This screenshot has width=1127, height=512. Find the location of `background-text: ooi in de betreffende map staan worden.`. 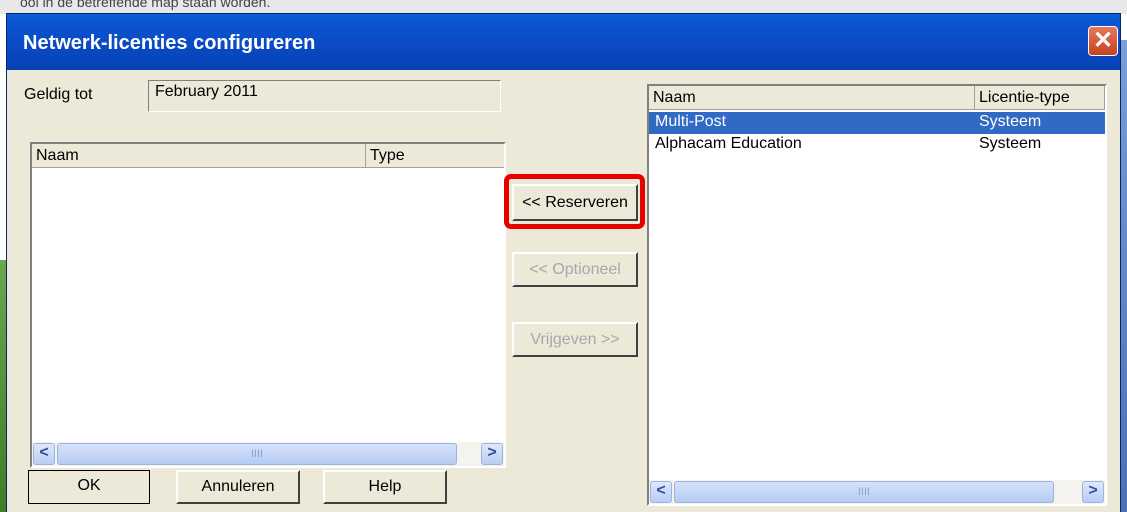

background-text: ooi in de betreffende map staan worden. is located at coordinates (145, 5).